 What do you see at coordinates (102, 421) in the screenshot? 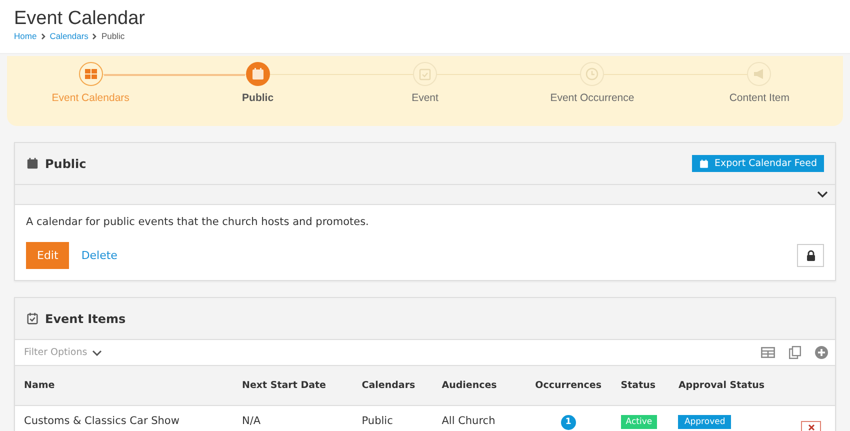
I see `table-cell: Customs & Classics Car Show` at bounding box center [102, 421].